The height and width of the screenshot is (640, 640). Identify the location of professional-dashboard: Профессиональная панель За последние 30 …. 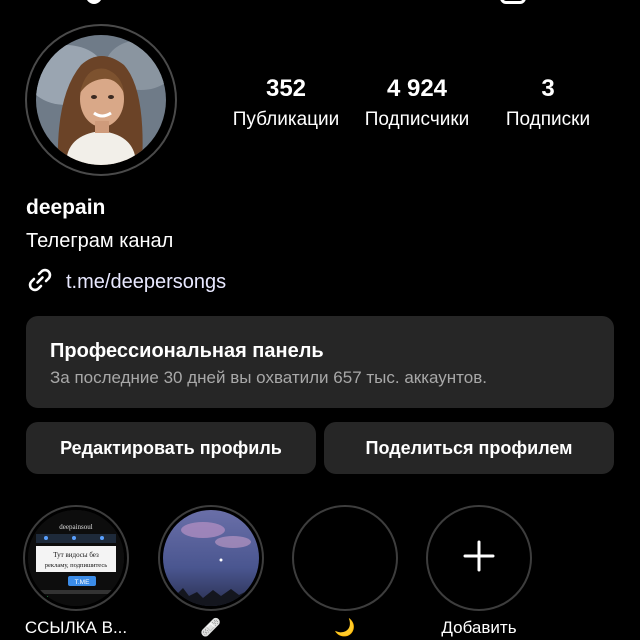
(320, 362).